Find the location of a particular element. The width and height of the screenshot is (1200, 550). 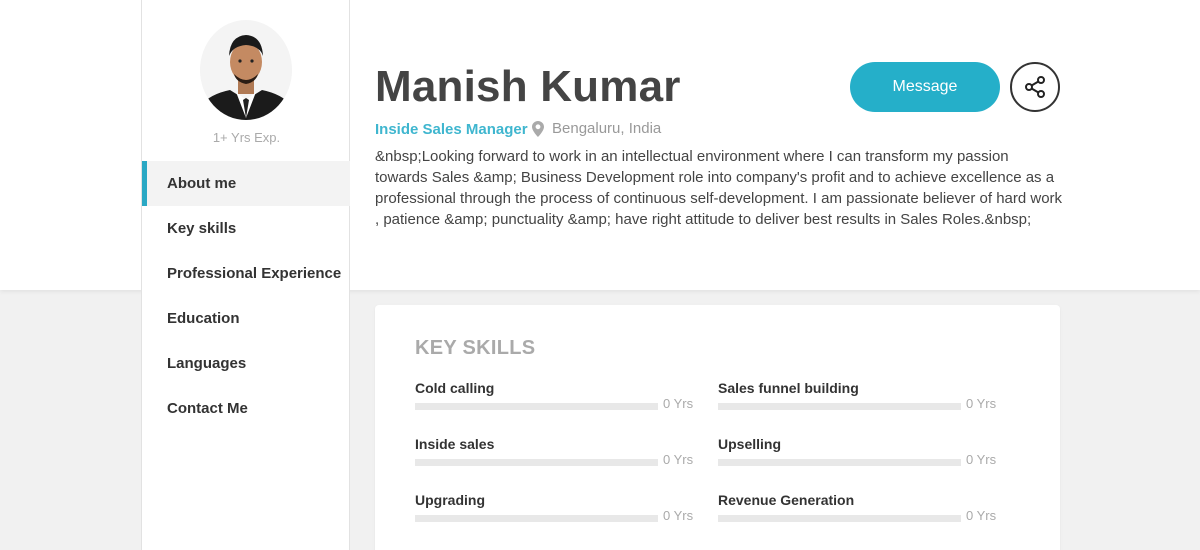

profile-name: Manish Kumar is located at coordinates (528, 86).